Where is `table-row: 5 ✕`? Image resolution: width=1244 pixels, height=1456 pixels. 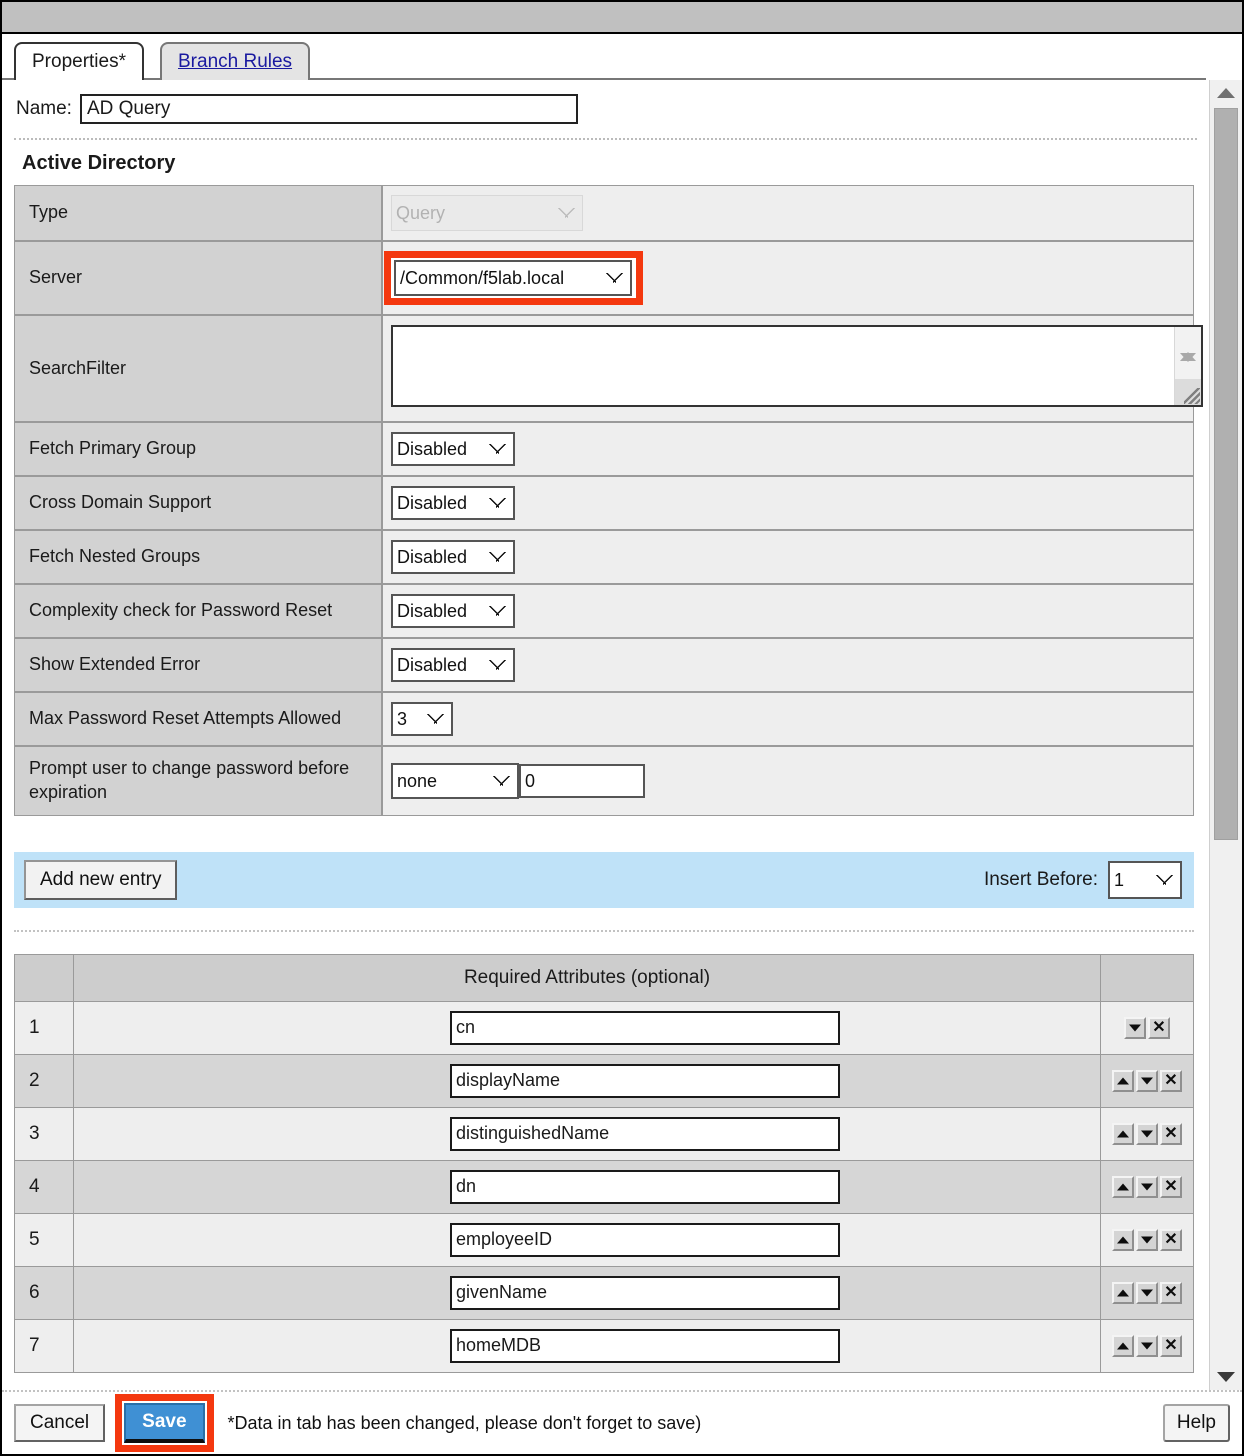 table-row: 5 ✕ is located at coordinates (604, 1240).